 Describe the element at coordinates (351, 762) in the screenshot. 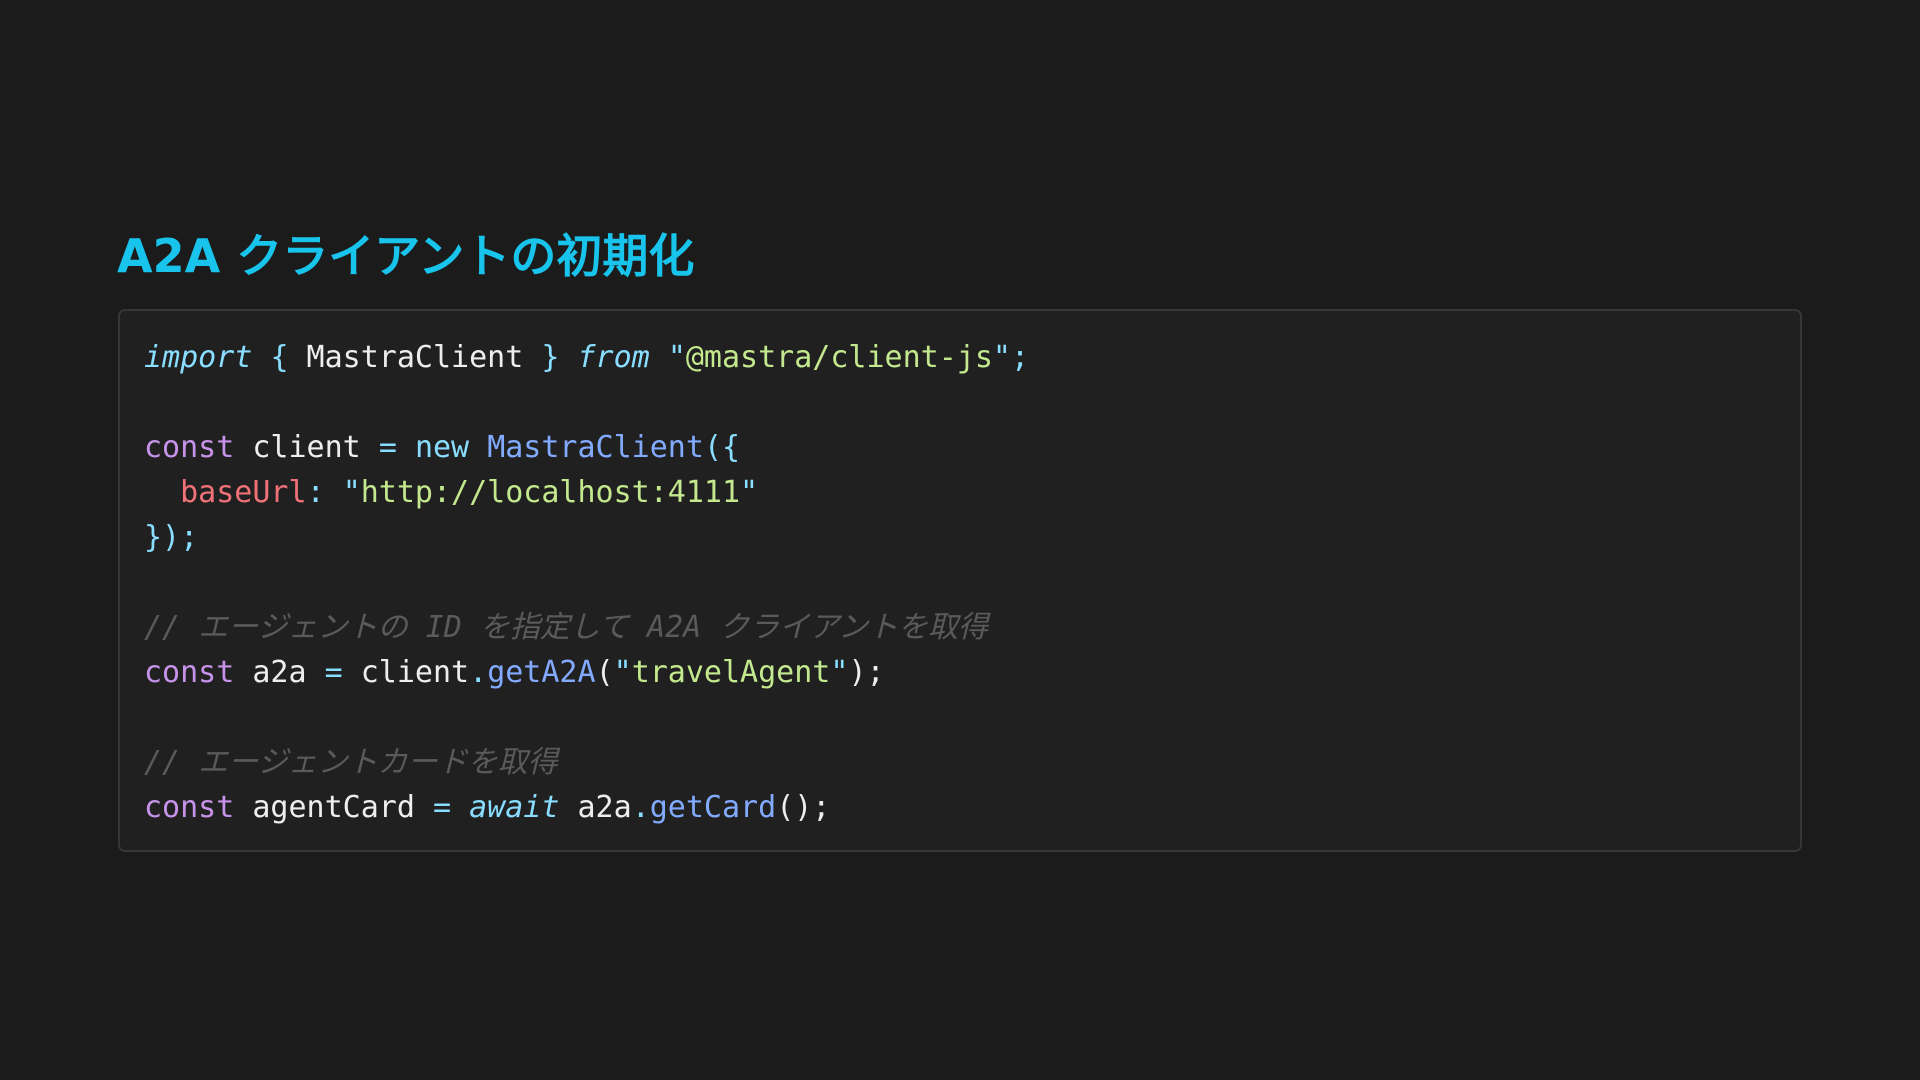

I see `code-token: // エージェントカードを取得` at that location.